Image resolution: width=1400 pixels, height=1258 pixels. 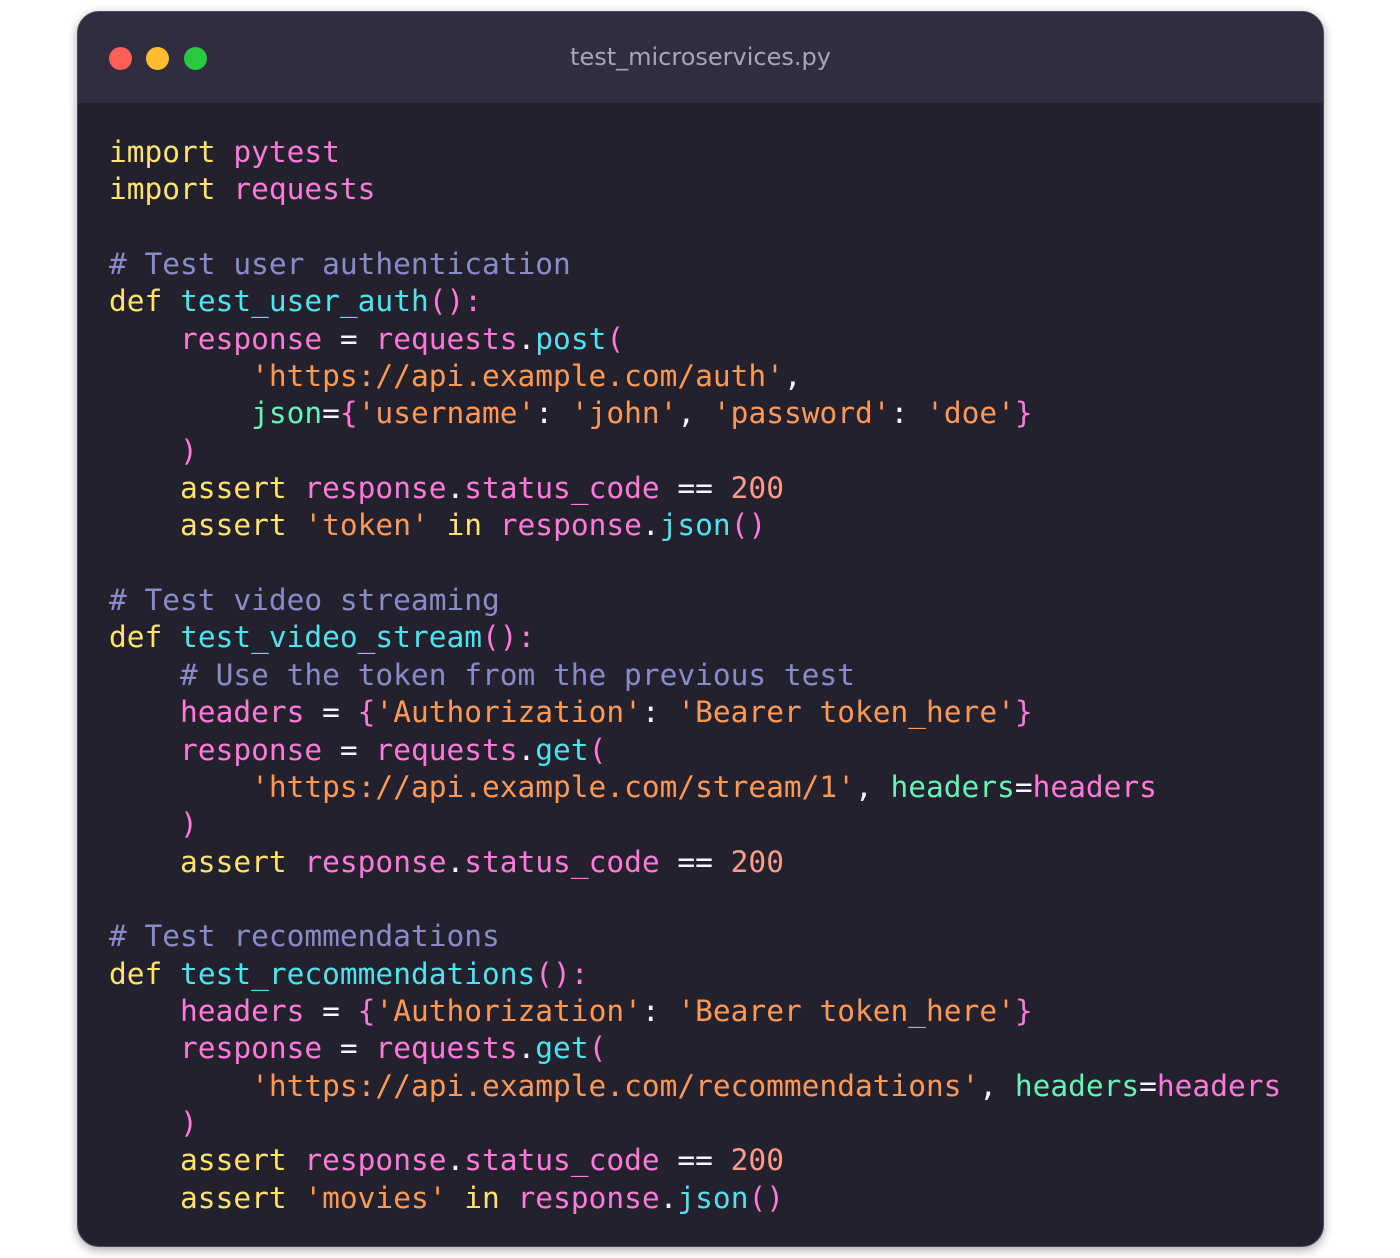 I want to click on code-token-comment: # Test recommendations, so click(x=304, y=936).